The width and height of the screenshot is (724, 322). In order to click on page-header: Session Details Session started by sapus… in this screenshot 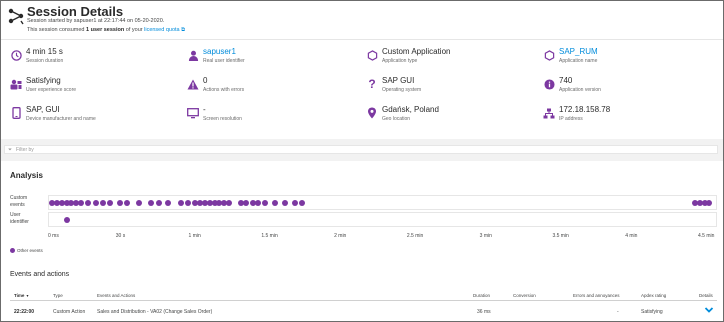, I will do `click(362, 20)`.